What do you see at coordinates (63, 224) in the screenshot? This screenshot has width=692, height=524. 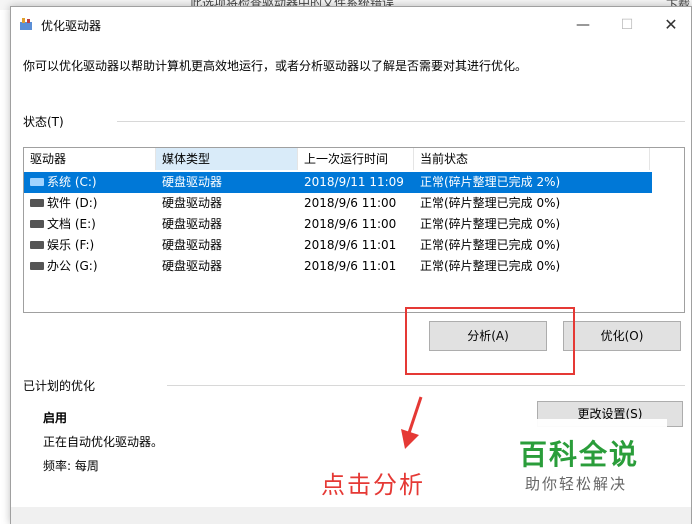 I see `drive-cell: 文档 (E:)` at bounding box center [63, 224].